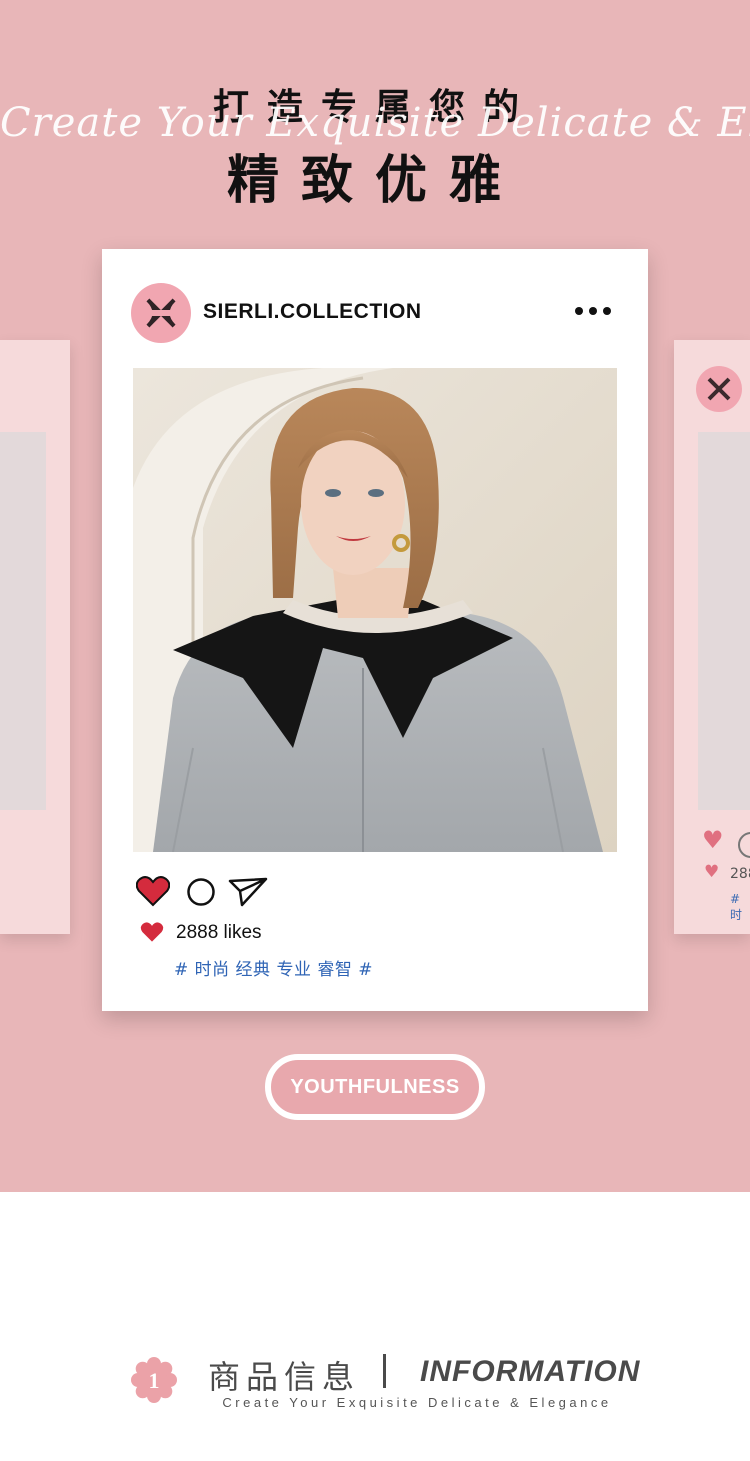 This screenshot has width=750, height=1461. Describe the element at coordinates (154, 1380) in the screenshot. I see `svg-text: 1` at that location.